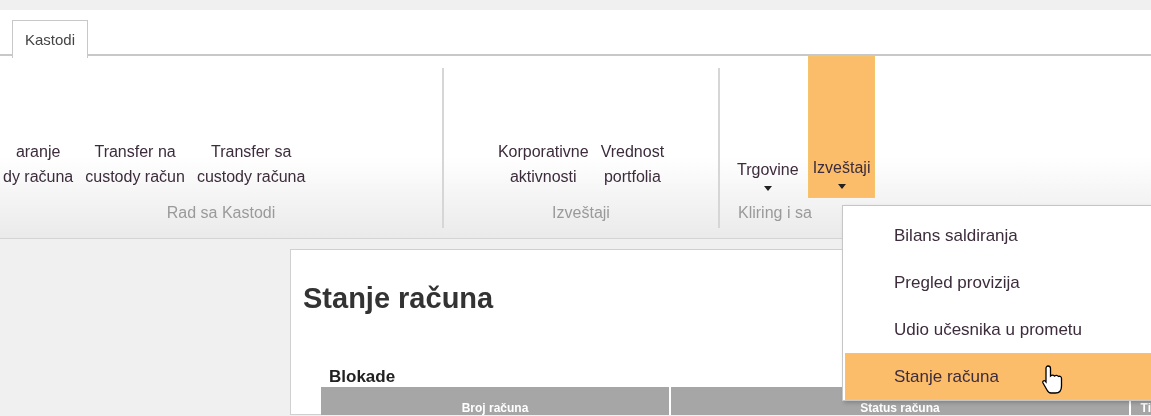 The width and height of the screenshot is (1151, 416). I want to click on ribbon-button: Transfer sa custody računa, so click(251, 133).